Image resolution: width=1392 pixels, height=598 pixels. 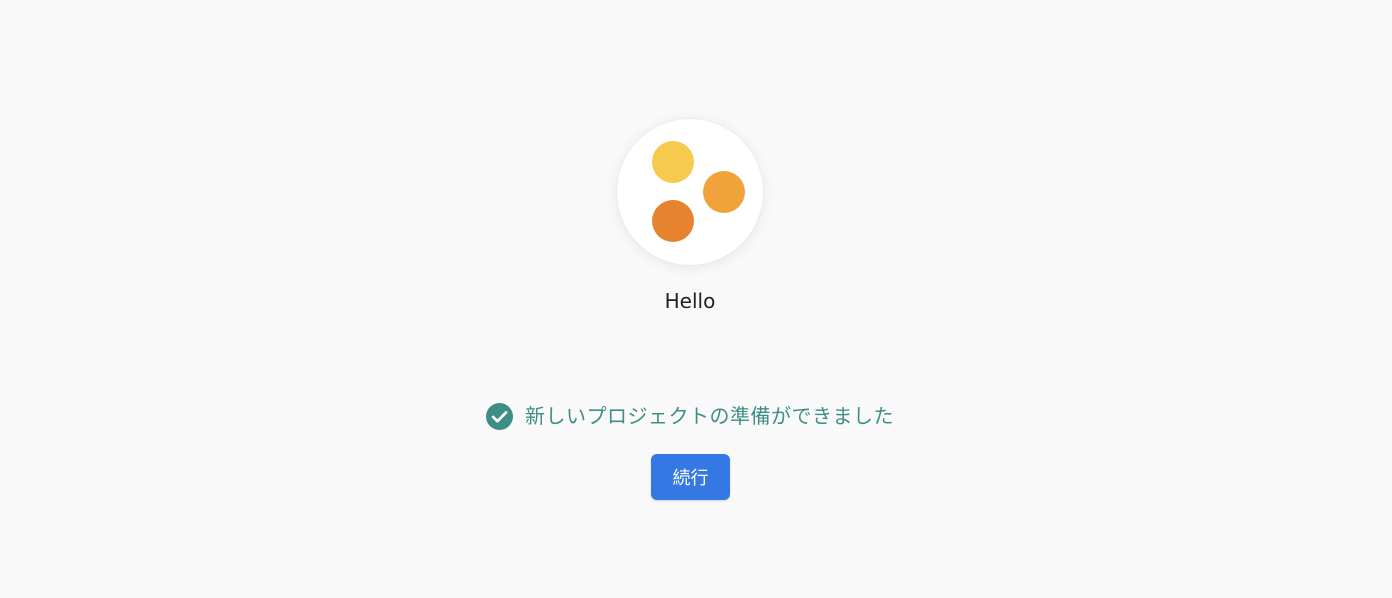 I want to click on check-circle-icon, so click(x=499, y=416).